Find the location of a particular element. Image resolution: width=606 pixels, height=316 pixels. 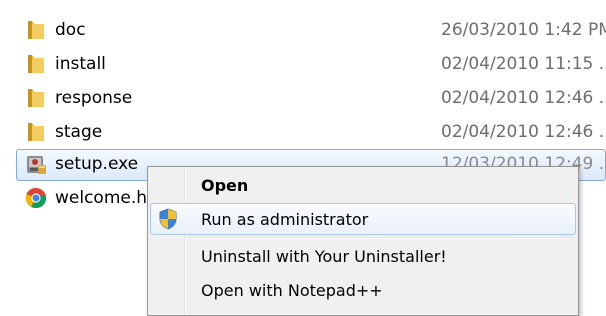

menu-item-open: Open is located at coordinates (363, 185).